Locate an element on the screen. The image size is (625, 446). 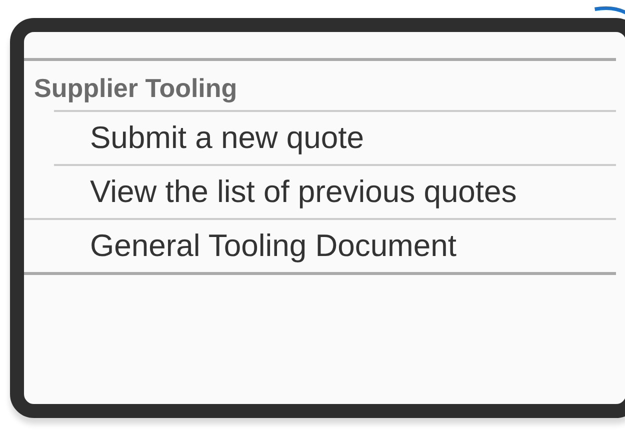
menu-link: Submit a new quote is located at coordinates (335, 137).